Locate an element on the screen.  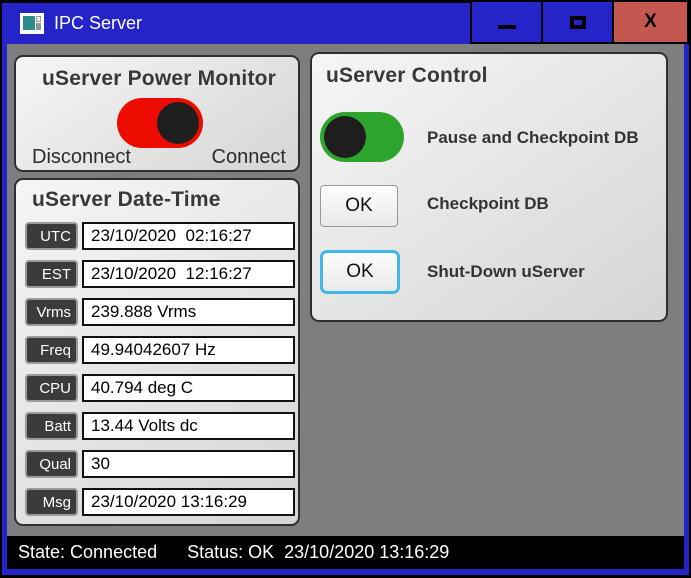
row-label-msg: Msg is located at coordinates (51, 502).